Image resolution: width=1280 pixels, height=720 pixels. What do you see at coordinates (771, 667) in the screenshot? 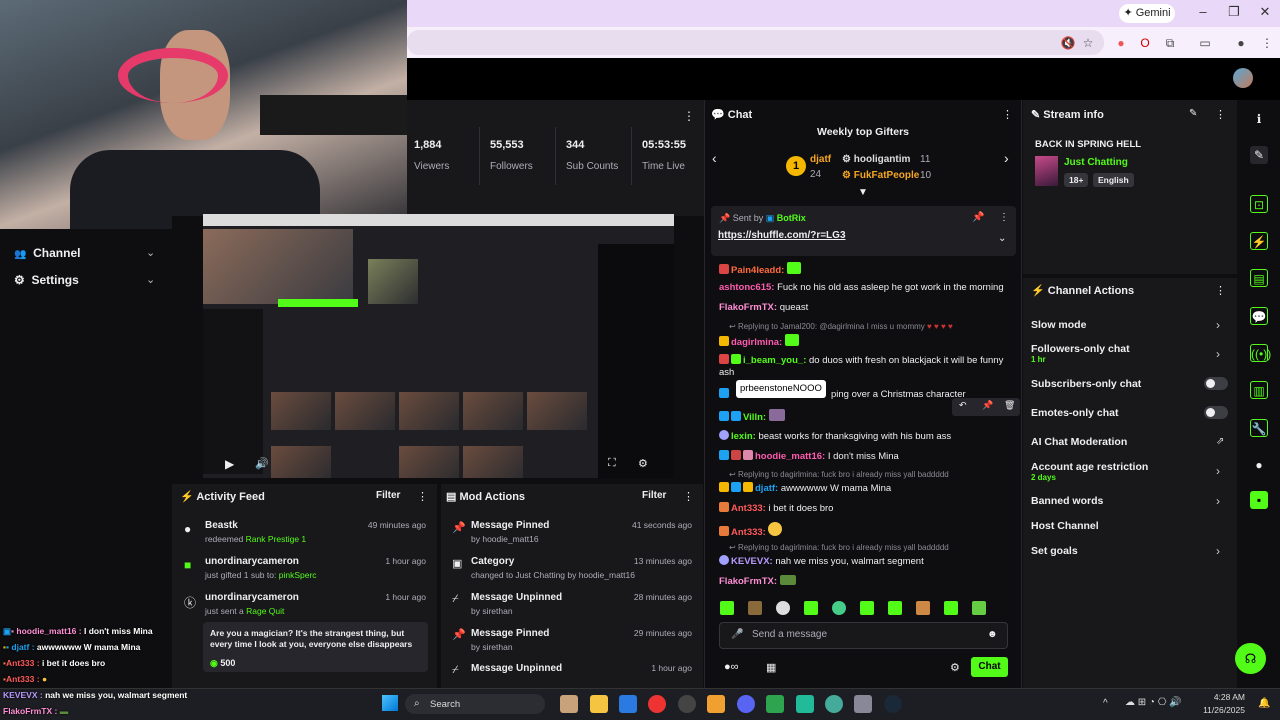
I see `store-icon: ▦` at bounding box center [771, 667].